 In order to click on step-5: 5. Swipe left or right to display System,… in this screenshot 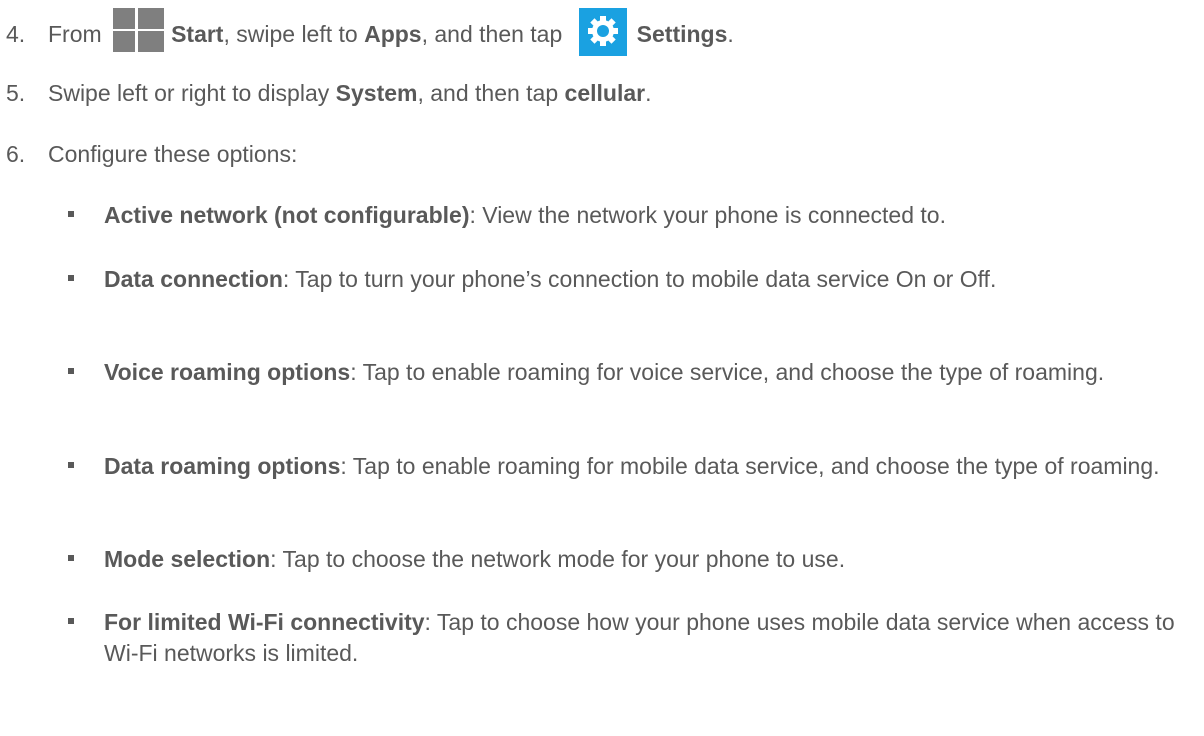, I will do `click(328, 93)`.